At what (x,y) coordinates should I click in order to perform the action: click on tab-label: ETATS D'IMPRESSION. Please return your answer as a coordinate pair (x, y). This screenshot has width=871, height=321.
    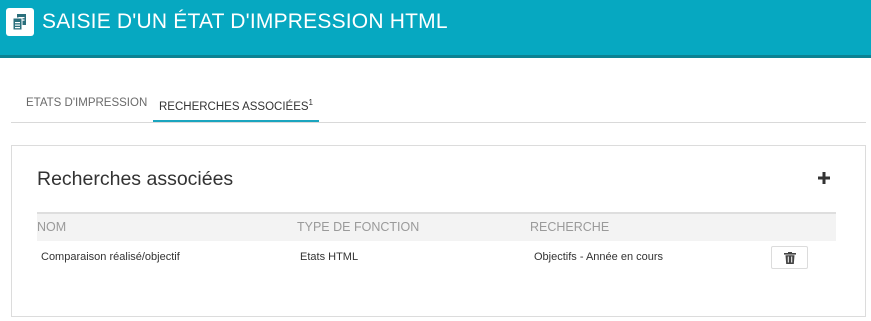
    Looking at the image, I should click on (87, 103).